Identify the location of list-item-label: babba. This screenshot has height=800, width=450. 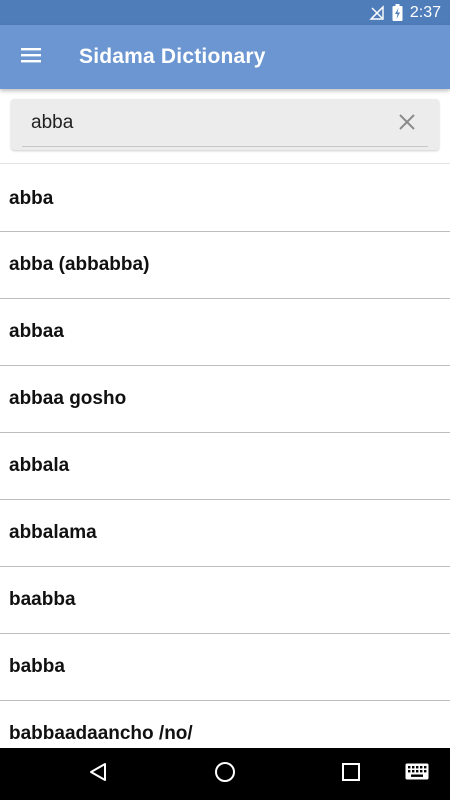
(37, 666).